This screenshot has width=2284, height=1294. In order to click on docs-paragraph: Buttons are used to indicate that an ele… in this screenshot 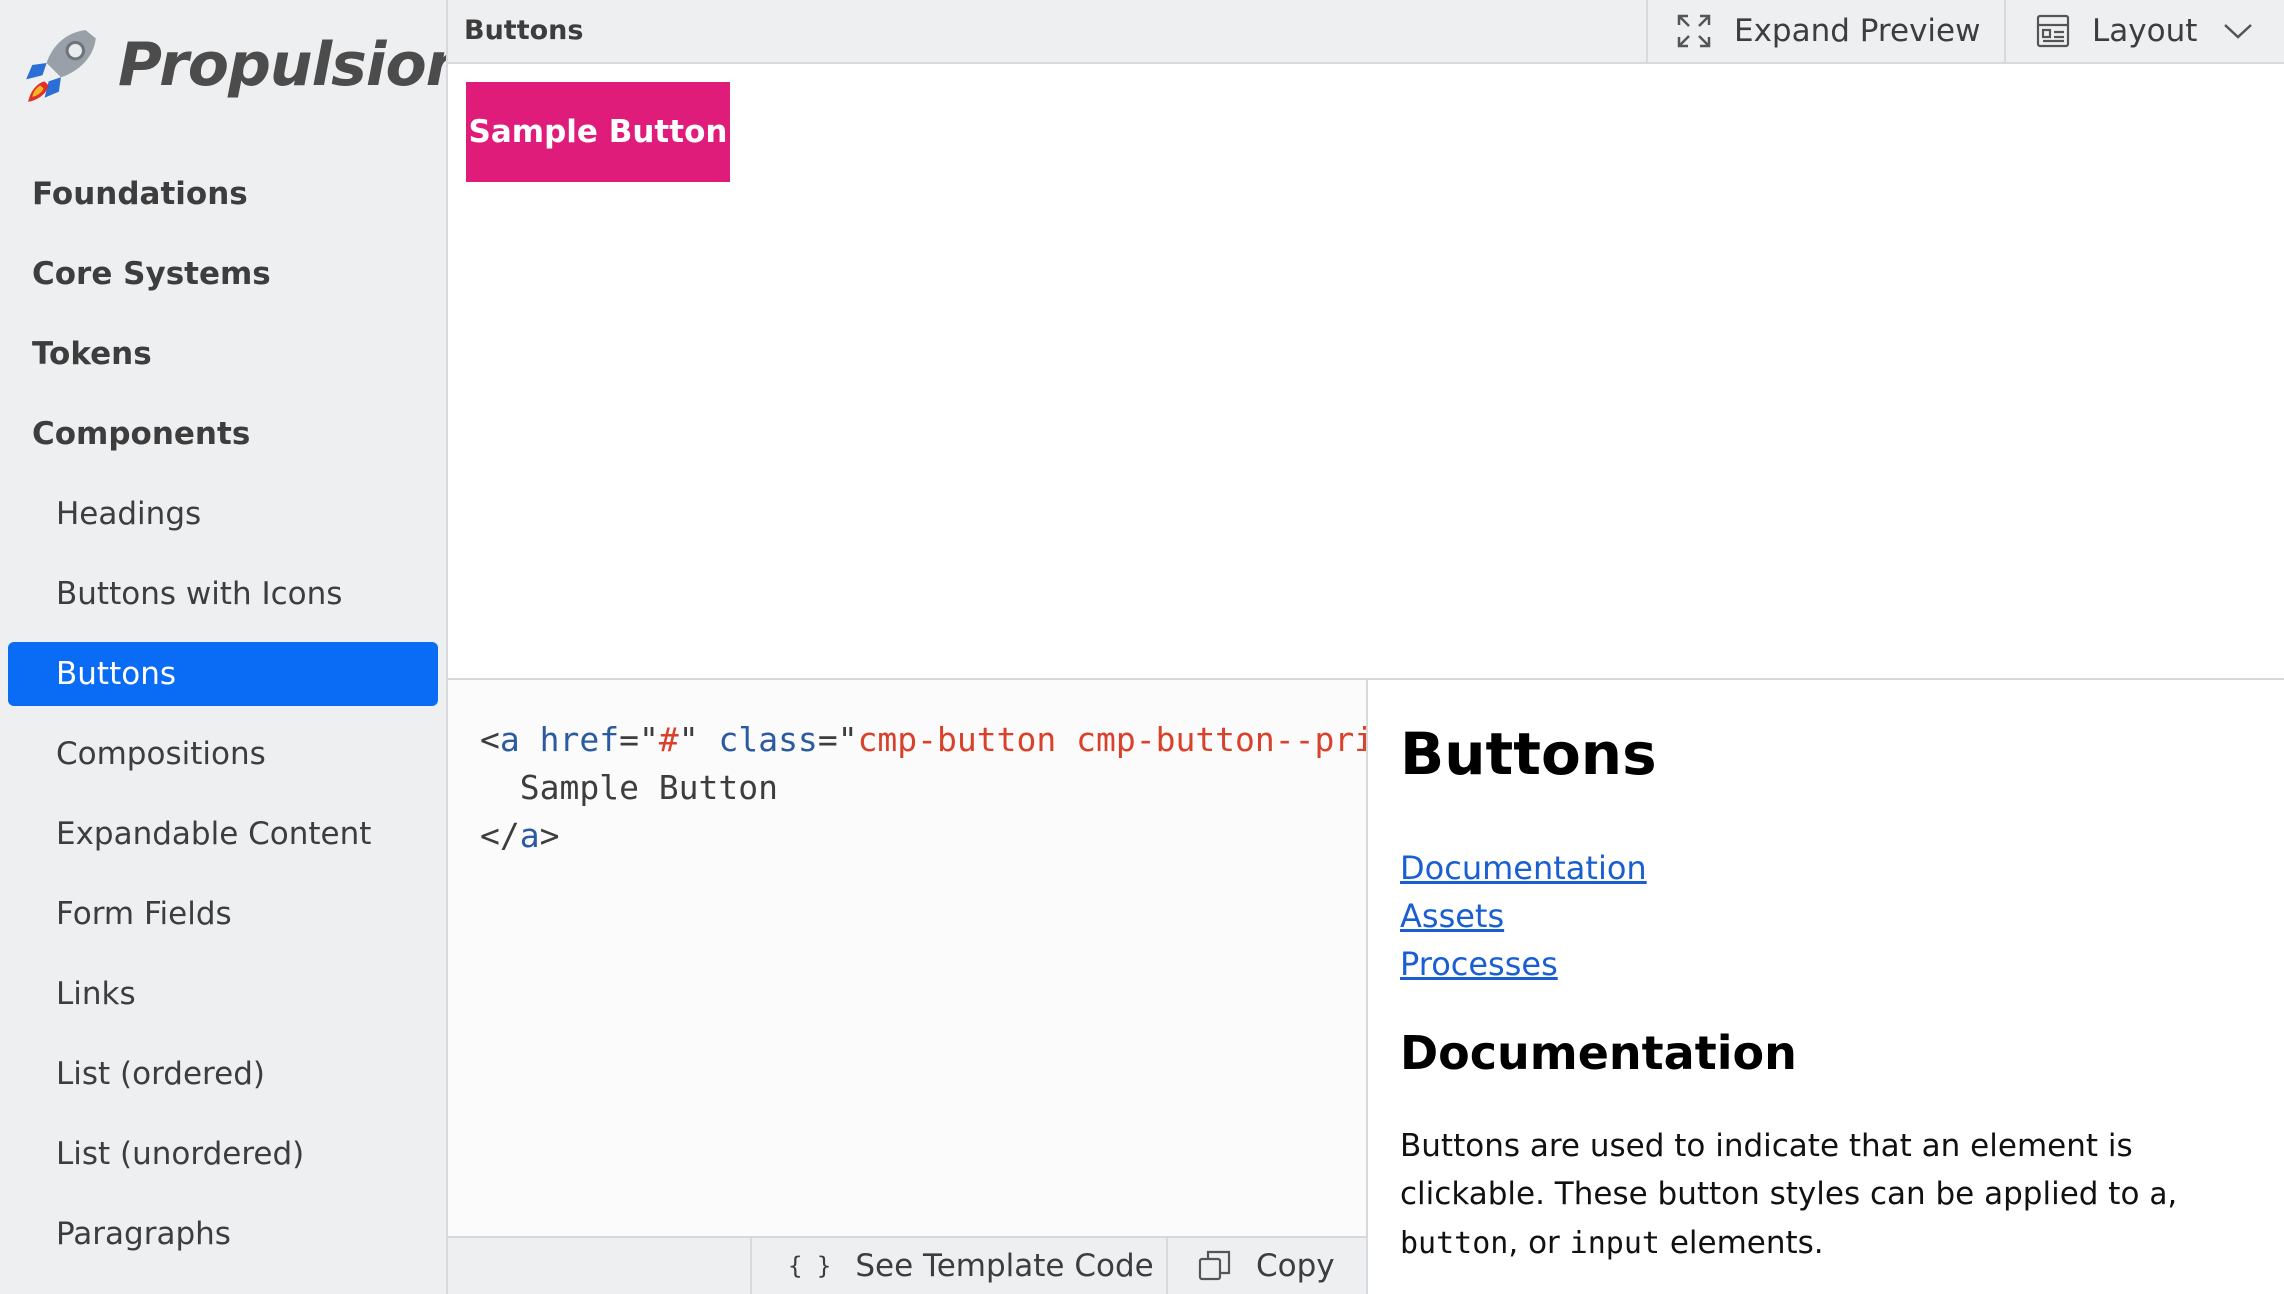, I will do `click(1830, 1195)`.